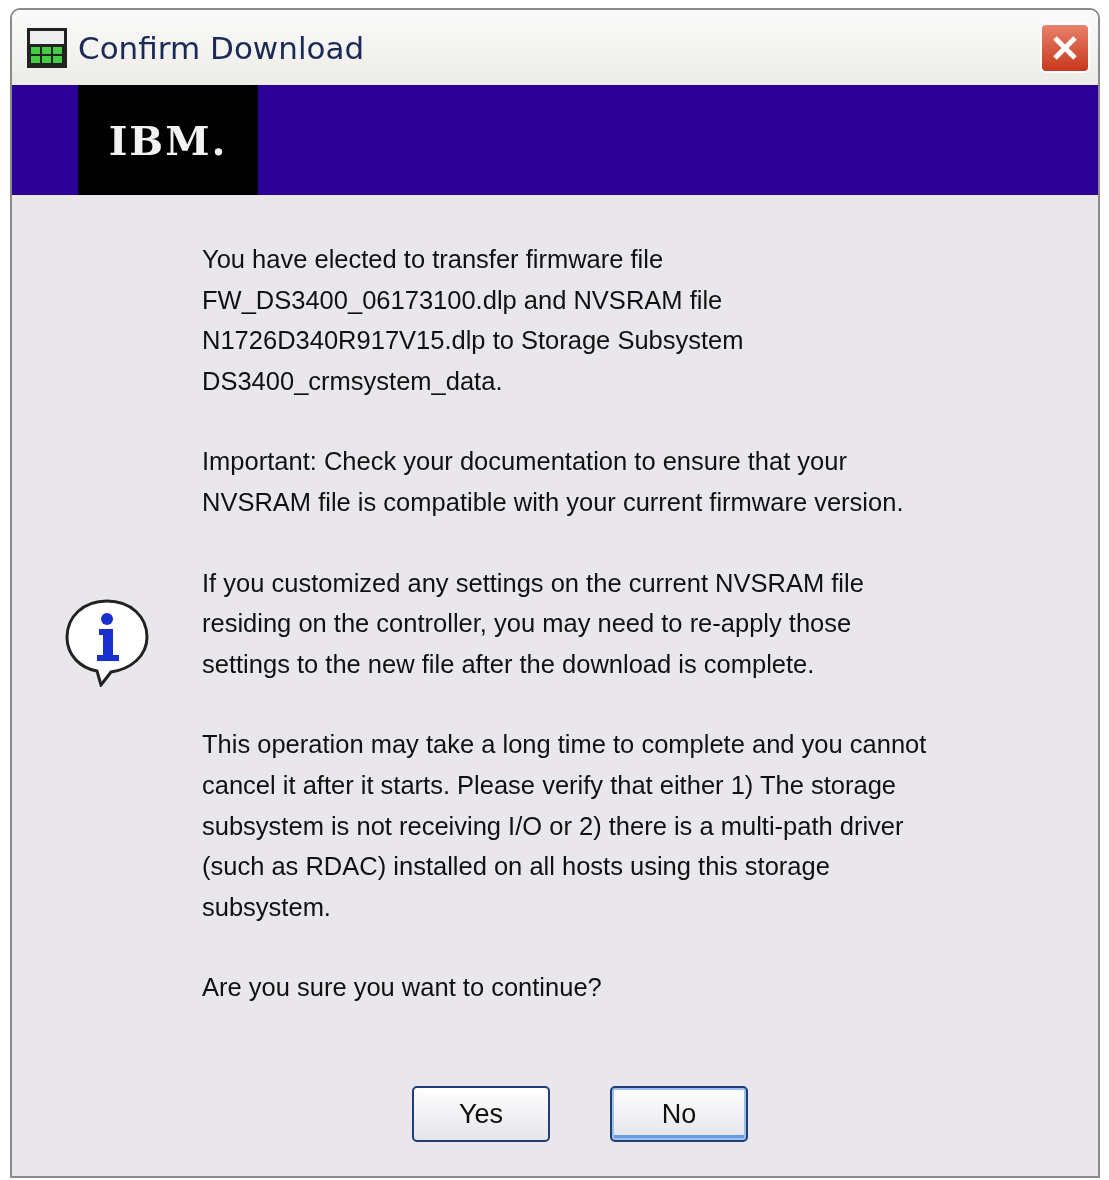  I want to click on close-icon, so click(1065, 47).